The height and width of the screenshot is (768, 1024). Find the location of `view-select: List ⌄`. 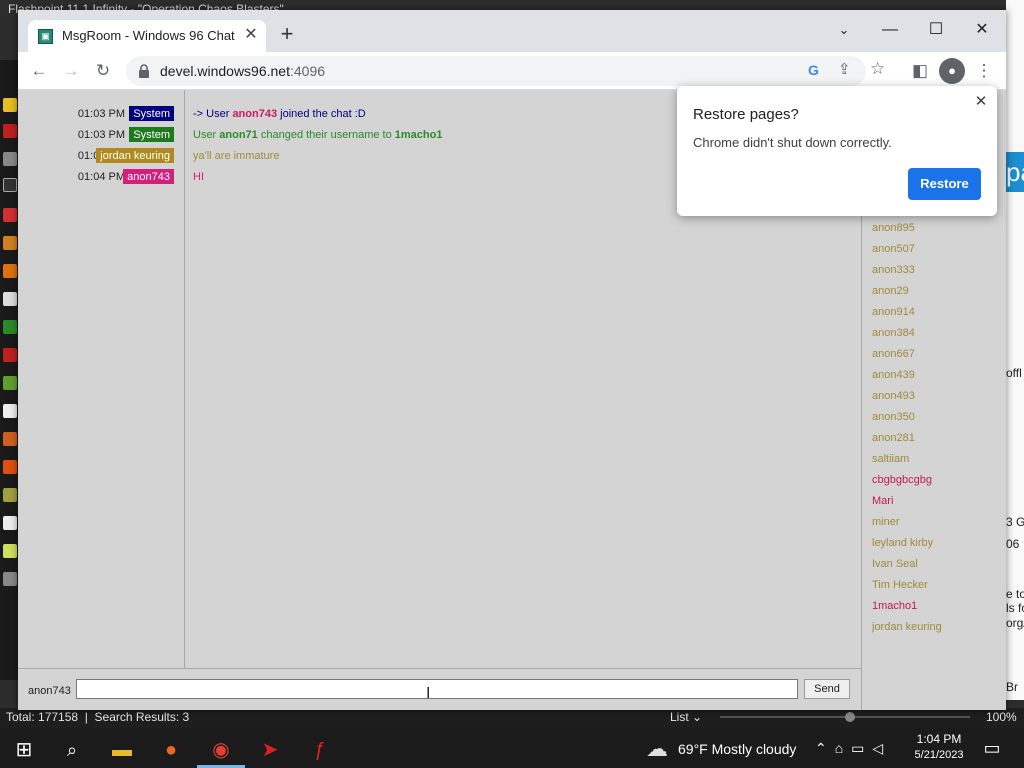

view-select: List ⌄ is located at coordinates (686, 717).